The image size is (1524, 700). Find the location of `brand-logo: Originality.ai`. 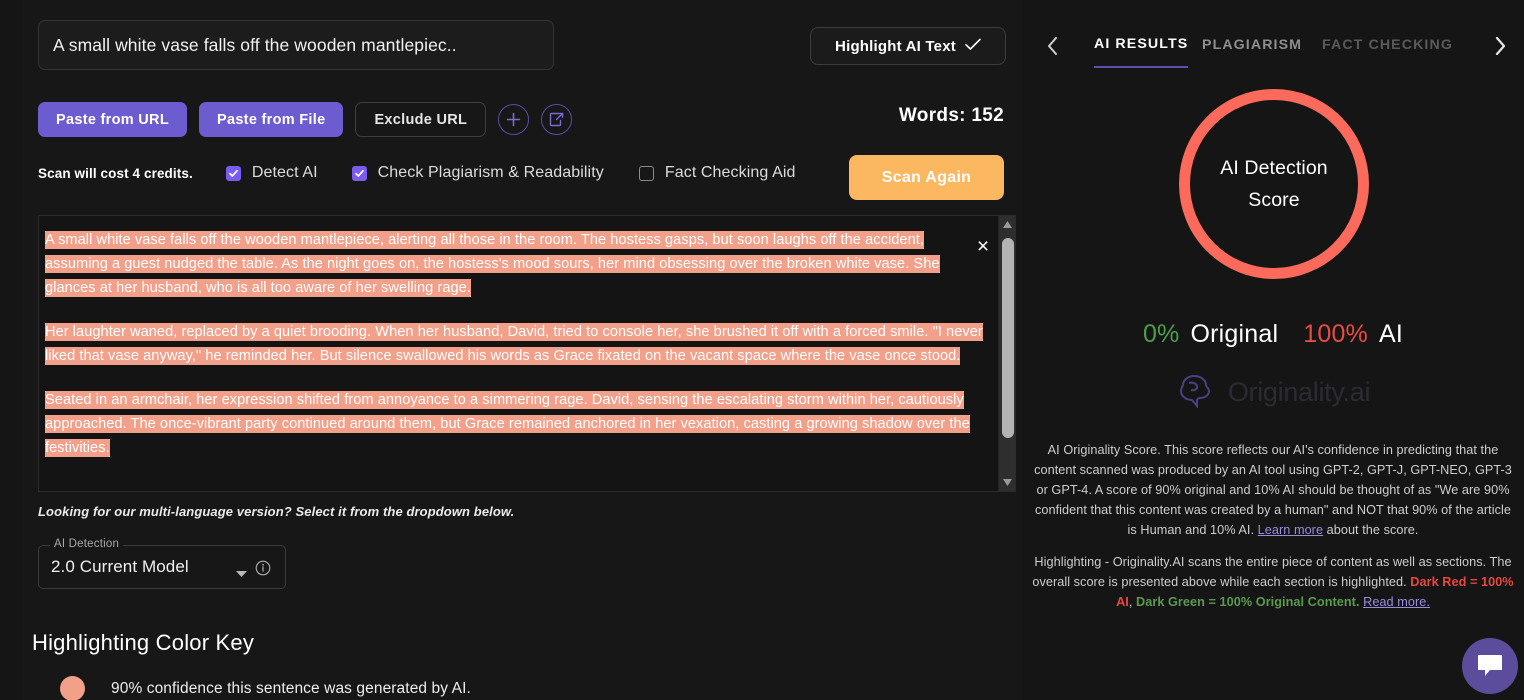

brand-logo: Originality.ai is located at coordinates (1273, 392).